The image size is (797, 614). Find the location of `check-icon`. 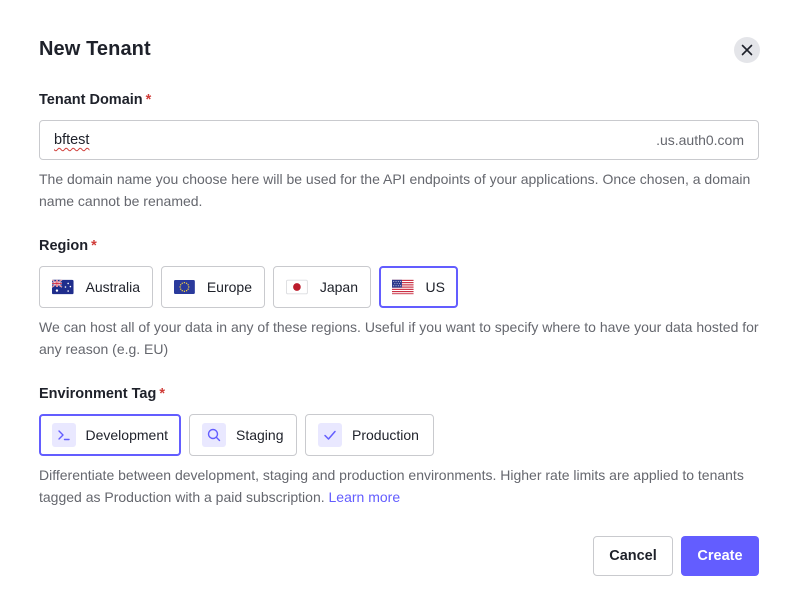

check-icon is located at coordinates (330, 435).